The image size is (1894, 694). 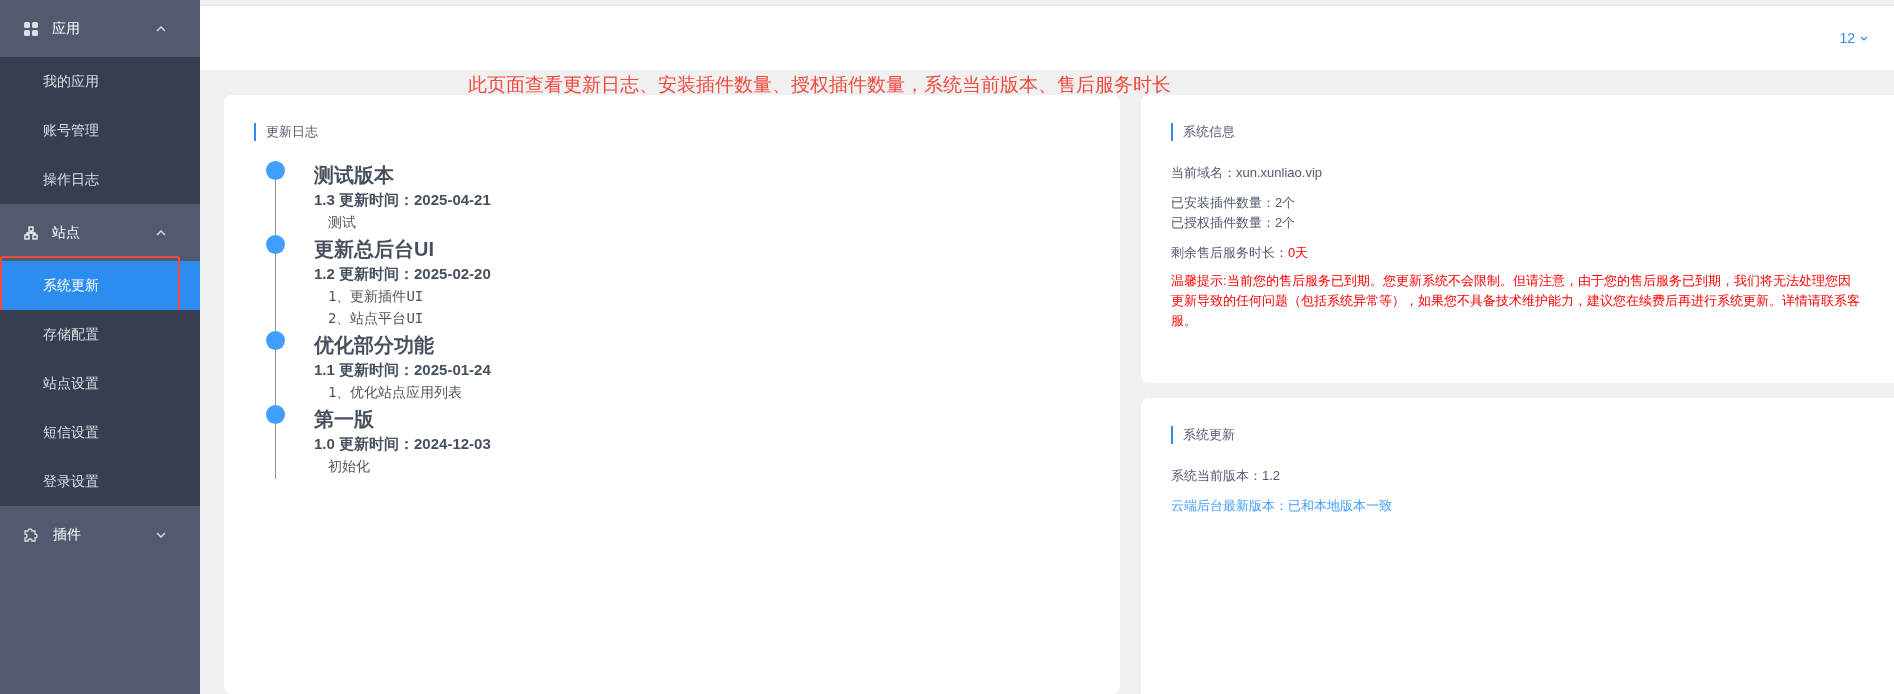 I want to click on entry-note: 1、优化站点应用列表, so click(x=395, y=392).